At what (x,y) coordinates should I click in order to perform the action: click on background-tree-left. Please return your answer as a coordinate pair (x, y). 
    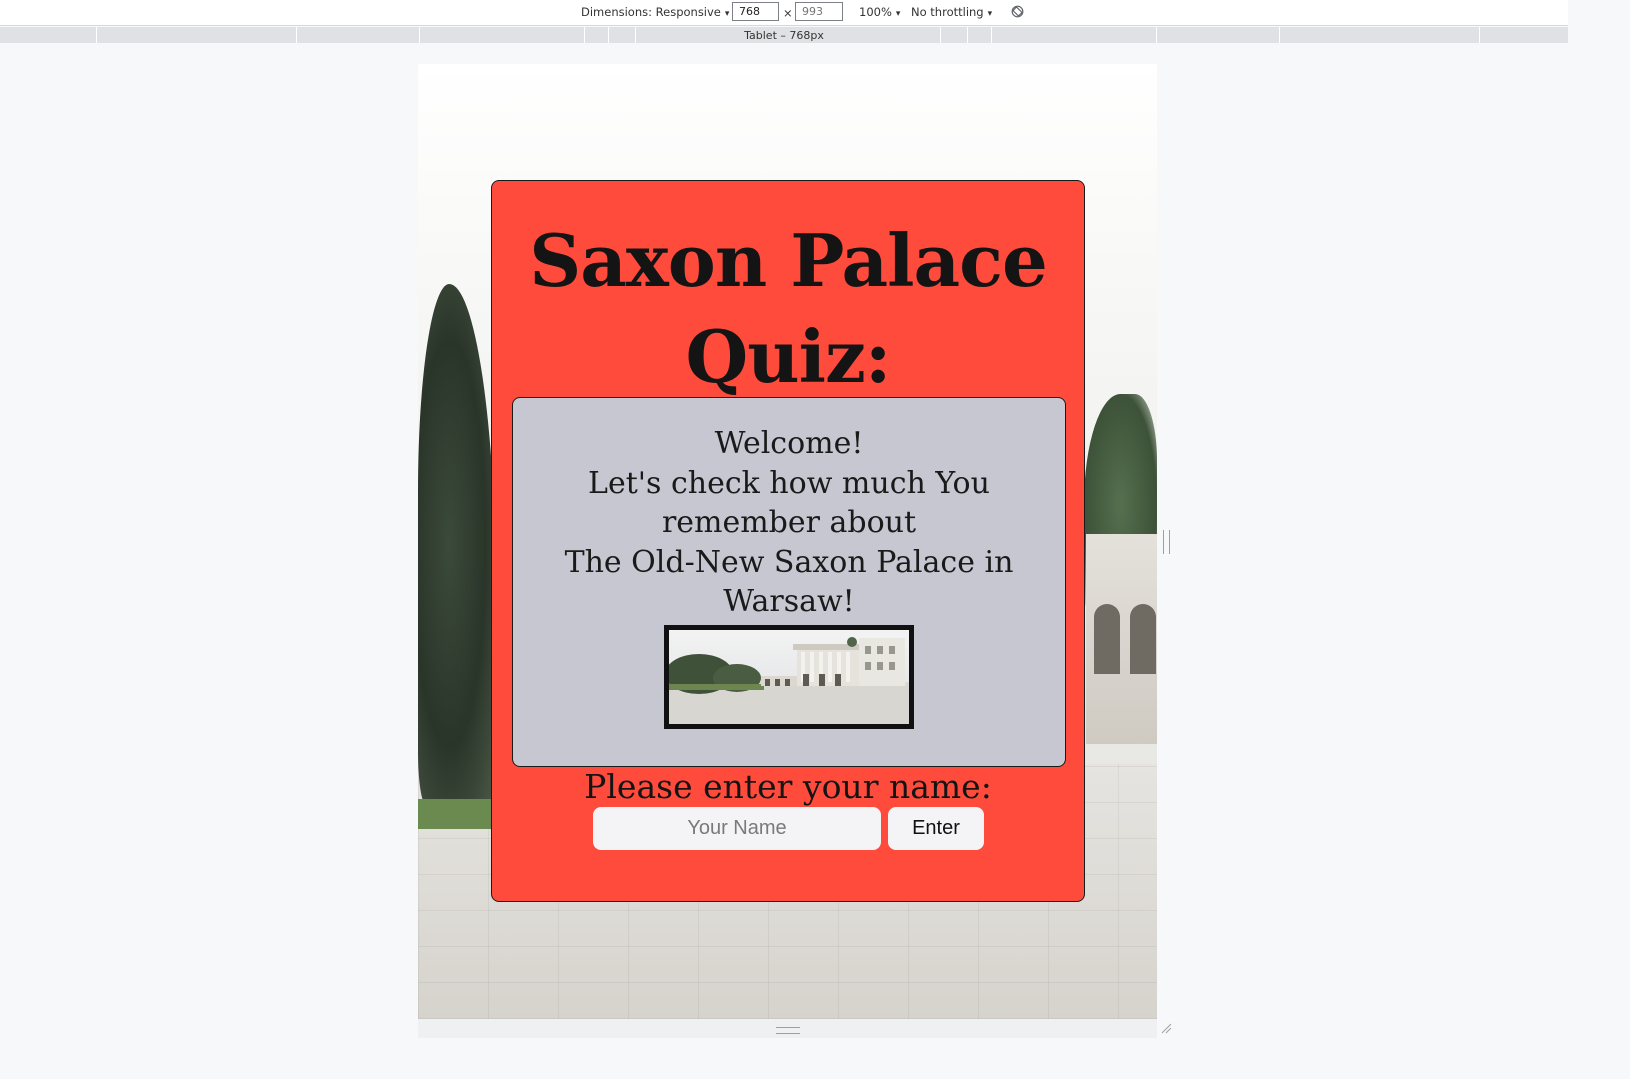
    Looking at the image, I should click on (457, 544).